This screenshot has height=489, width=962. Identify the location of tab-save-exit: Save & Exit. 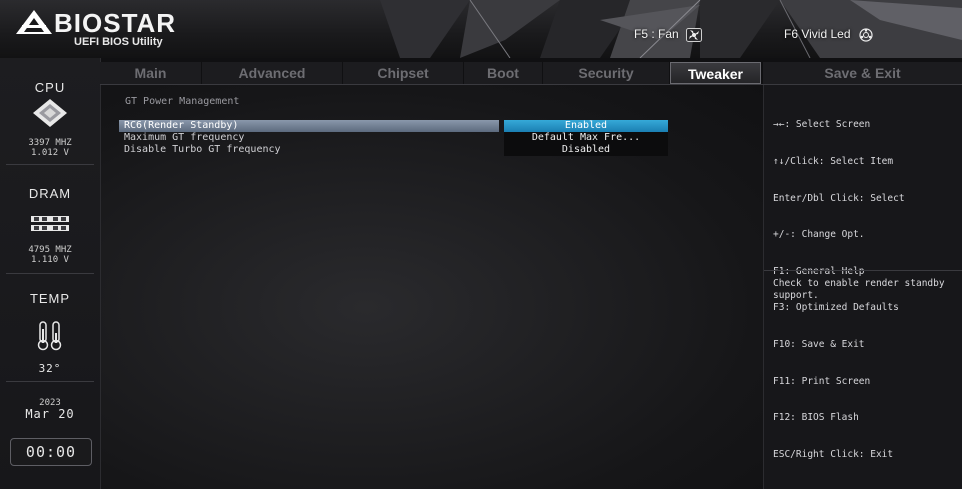
(862, 73).